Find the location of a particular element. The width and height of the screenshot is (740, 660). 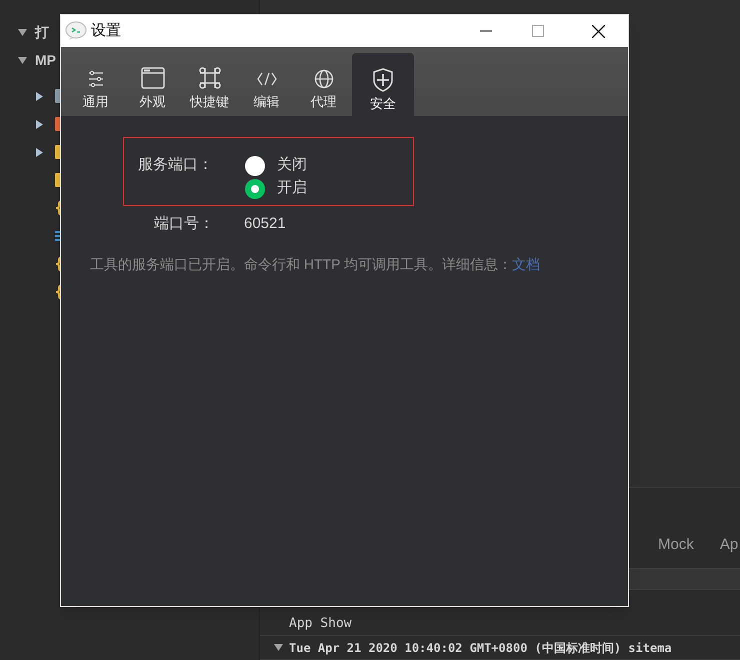

settings-tab: 编辑 is located at coordinates (266, 84).